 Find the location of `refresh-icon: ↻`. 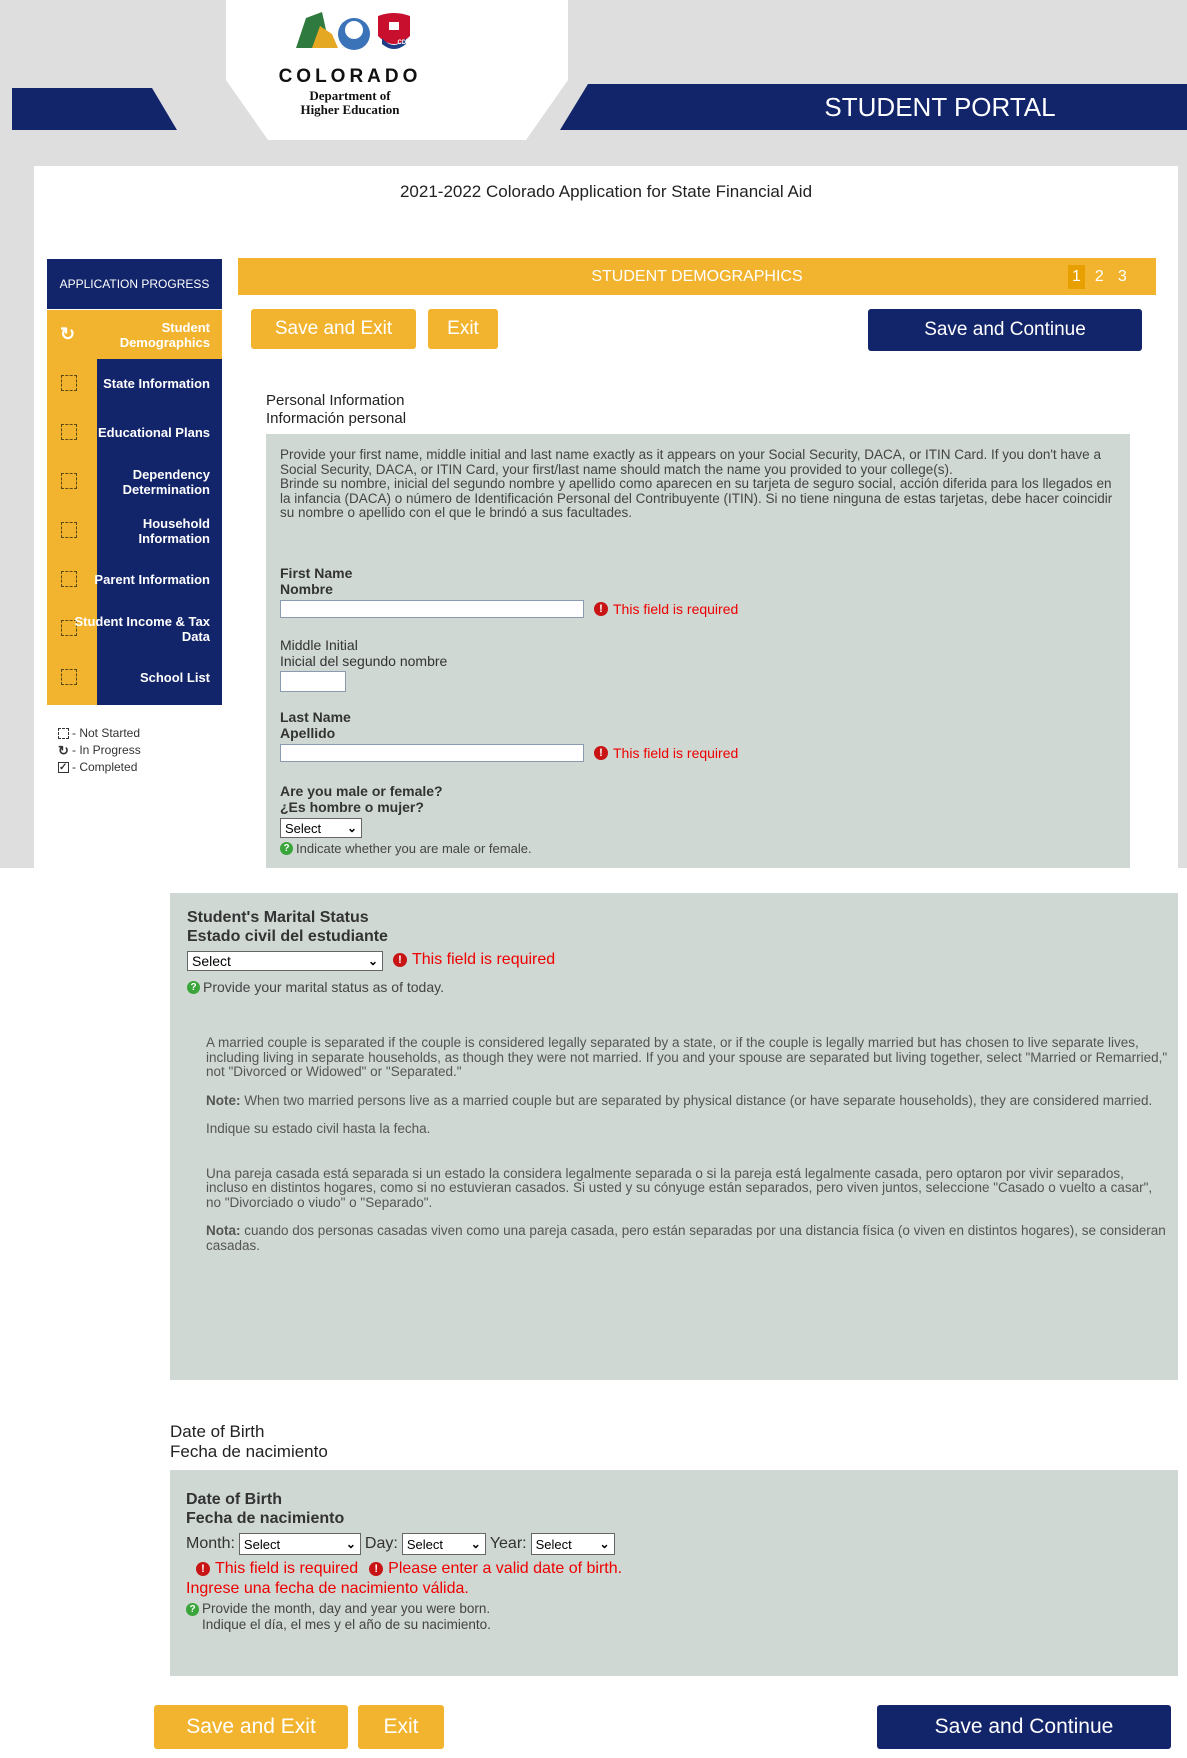

refresh-icon: ↻ is located at coordinates (63, 750).